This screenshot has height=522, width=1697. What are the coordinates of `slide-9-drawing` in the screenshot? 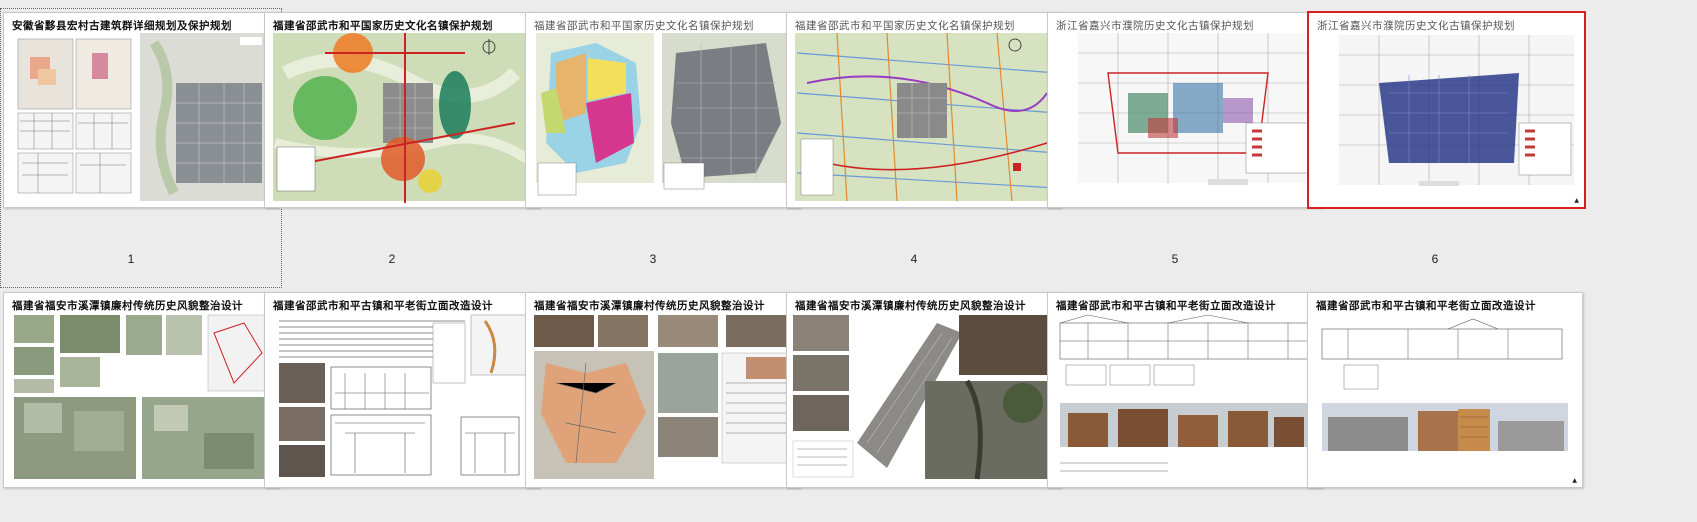 It's located at (662, 397).